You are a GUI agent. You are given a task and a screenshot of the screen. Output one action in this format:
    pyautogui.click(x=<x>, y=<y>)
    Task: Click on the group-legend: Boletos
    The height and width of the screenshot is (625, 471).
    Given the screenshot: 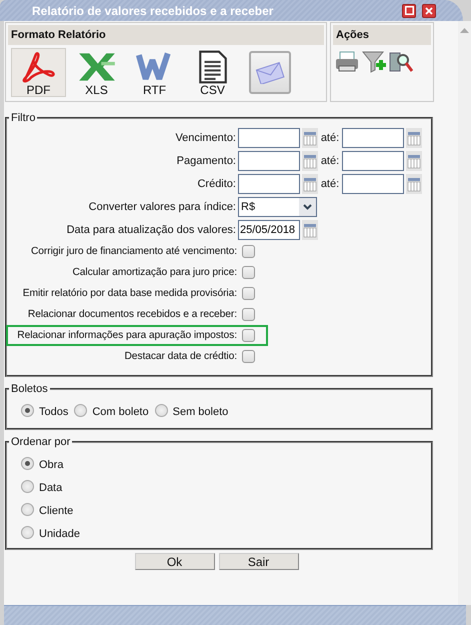 What is the action you would take?
    pyautogui.click(x=29, y=389)
    